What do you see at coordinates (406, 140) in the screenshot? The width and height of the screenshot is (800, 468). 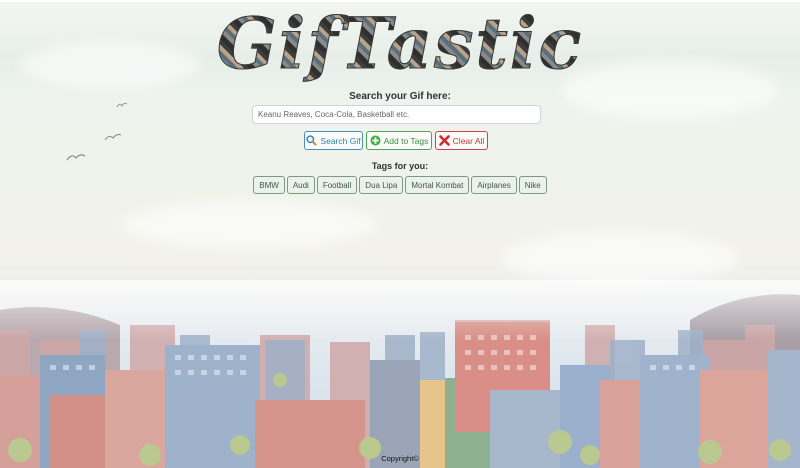 I see `add-to-tags-label: Add to Tags` at bounding box center [406, 140].